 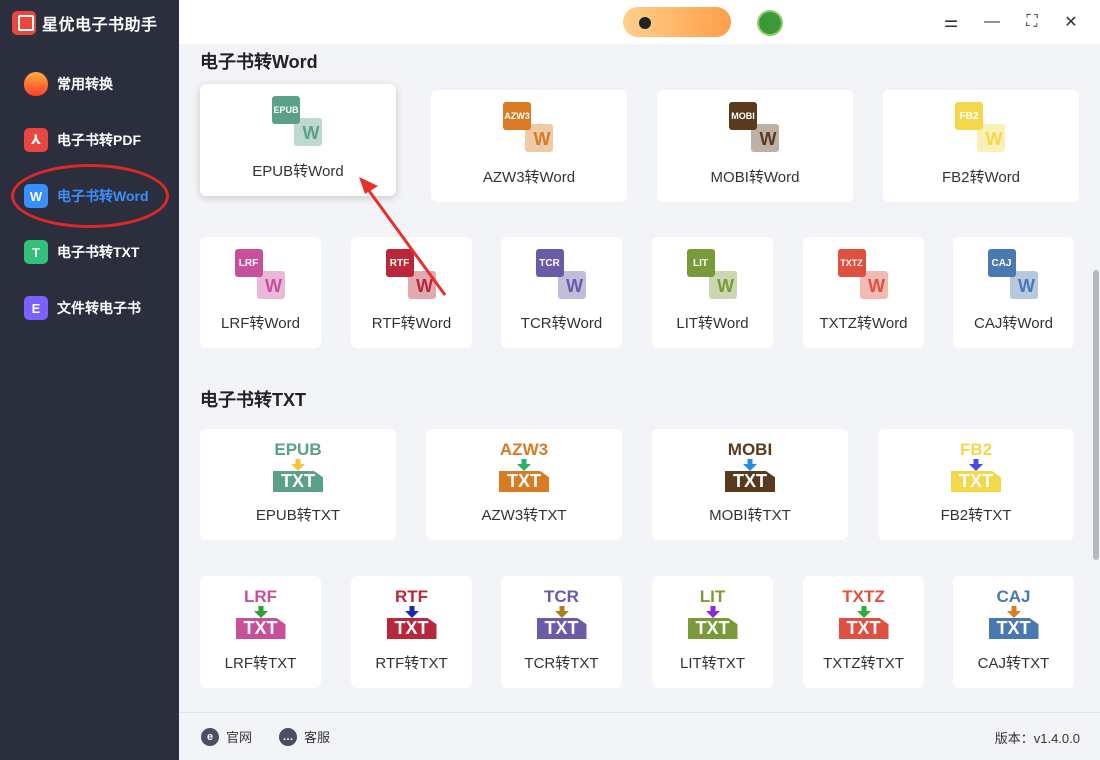 What do you see at coordinates (260, 663) in the screenshot?
I see `card-label: LRF转TXT` at bounding box center [260, 663].